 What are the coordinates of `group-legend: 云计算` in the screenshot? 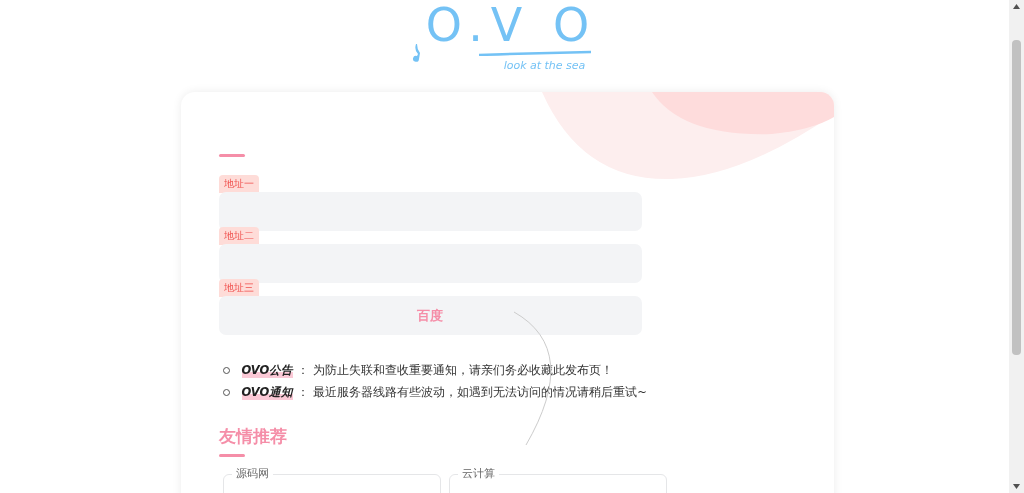 It's located at (478, 474).